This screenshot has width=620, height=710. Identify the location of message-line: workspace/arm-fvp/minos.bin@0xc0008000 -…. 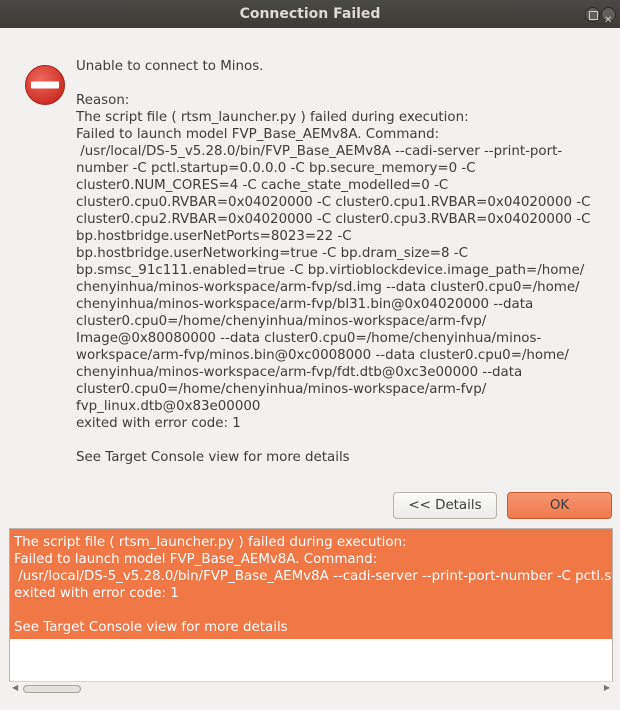
(322, 355).